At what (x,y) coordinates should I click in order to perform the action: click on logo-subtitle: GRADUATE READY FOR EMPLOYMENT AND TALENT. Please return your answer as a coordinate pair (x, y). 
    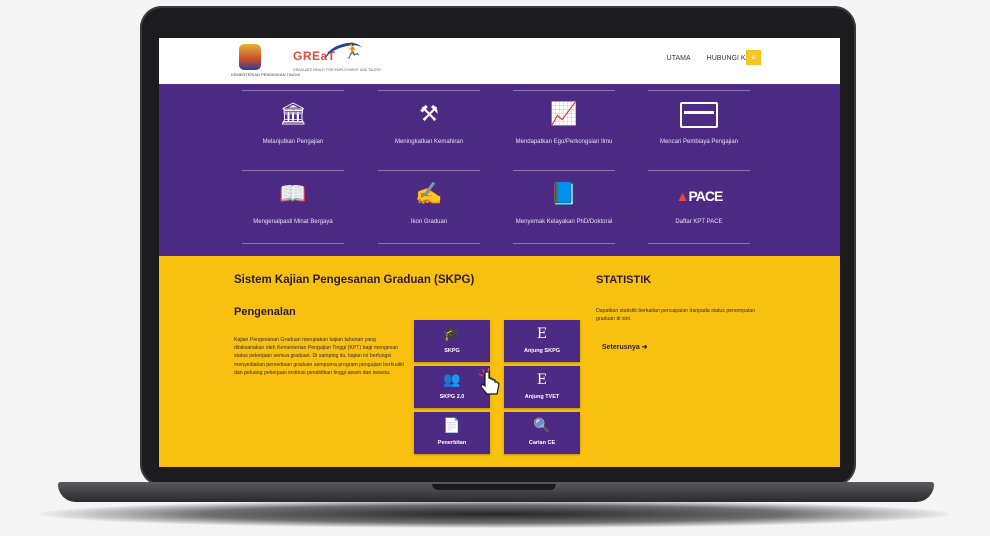
    Looking at the image, I should click on (337, 70).